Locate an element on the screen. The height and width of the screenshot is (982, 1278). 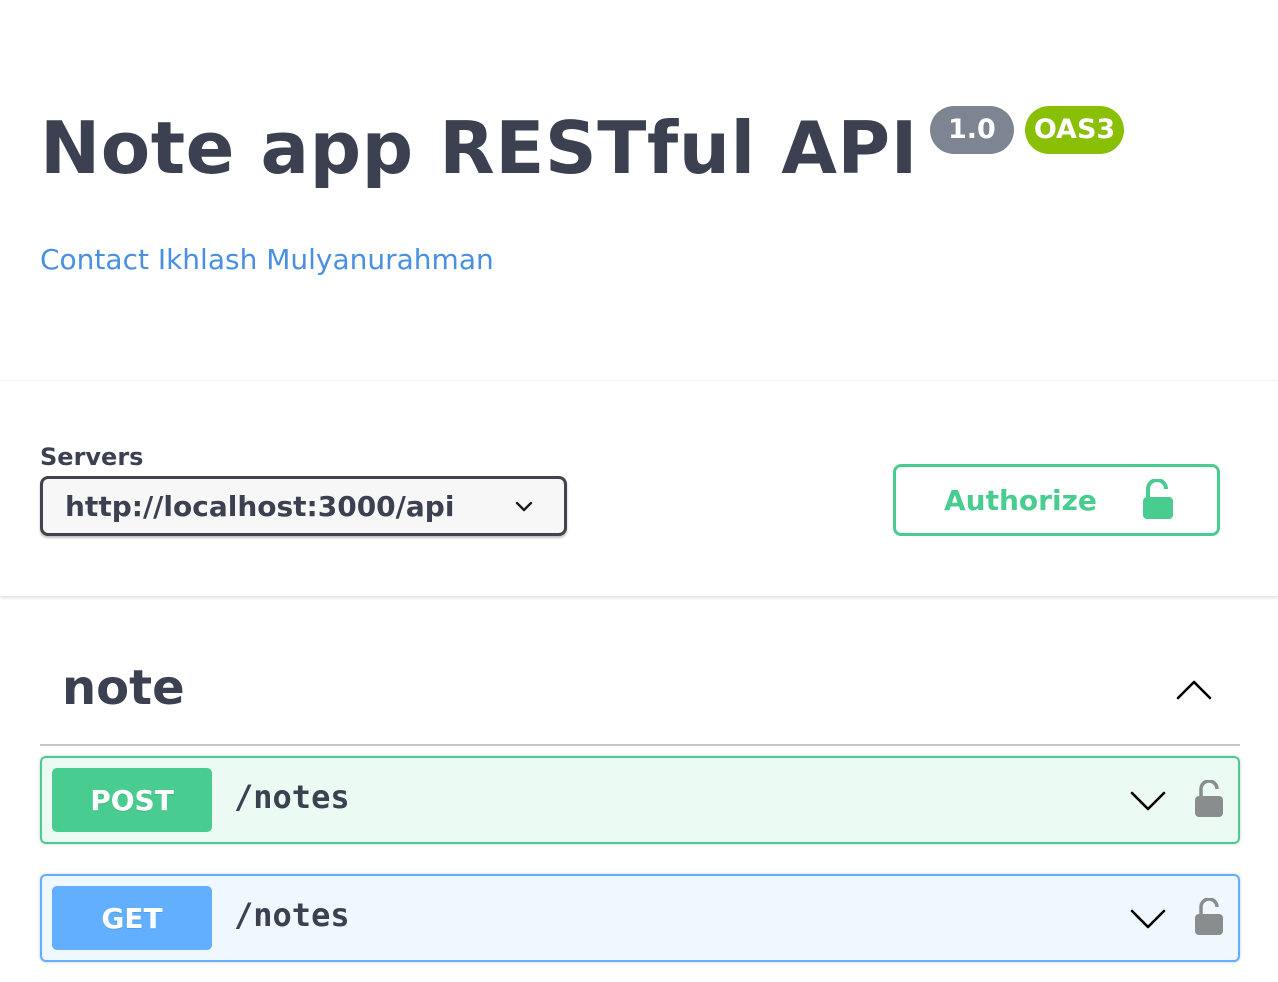
server-select: http://localhost:3000/api is located at coordinates (303, 506).